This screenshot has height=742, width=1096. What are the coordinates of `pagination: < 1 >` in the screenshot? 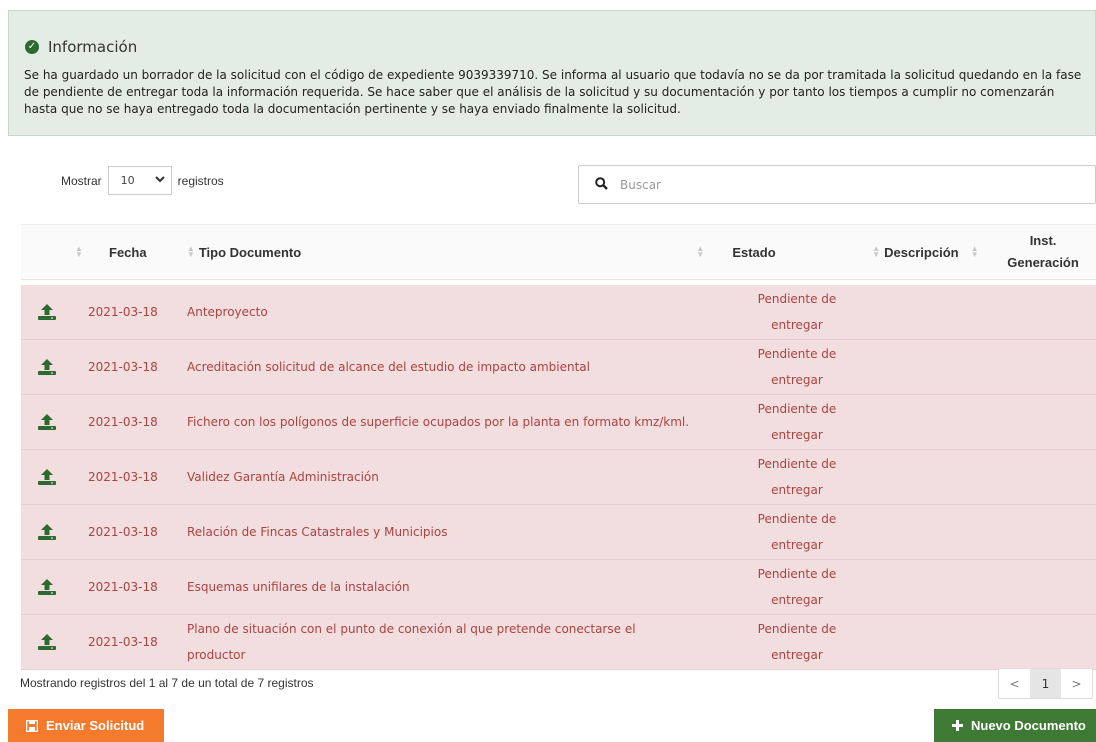 It's located at (1045, 683).